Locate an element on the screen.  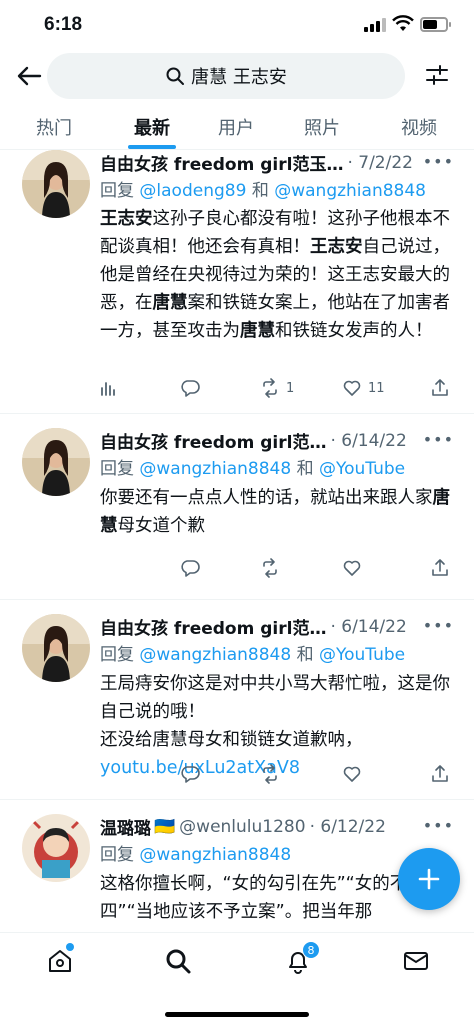
mention-link: @laodeng89 is located at coordinates (192, 191).